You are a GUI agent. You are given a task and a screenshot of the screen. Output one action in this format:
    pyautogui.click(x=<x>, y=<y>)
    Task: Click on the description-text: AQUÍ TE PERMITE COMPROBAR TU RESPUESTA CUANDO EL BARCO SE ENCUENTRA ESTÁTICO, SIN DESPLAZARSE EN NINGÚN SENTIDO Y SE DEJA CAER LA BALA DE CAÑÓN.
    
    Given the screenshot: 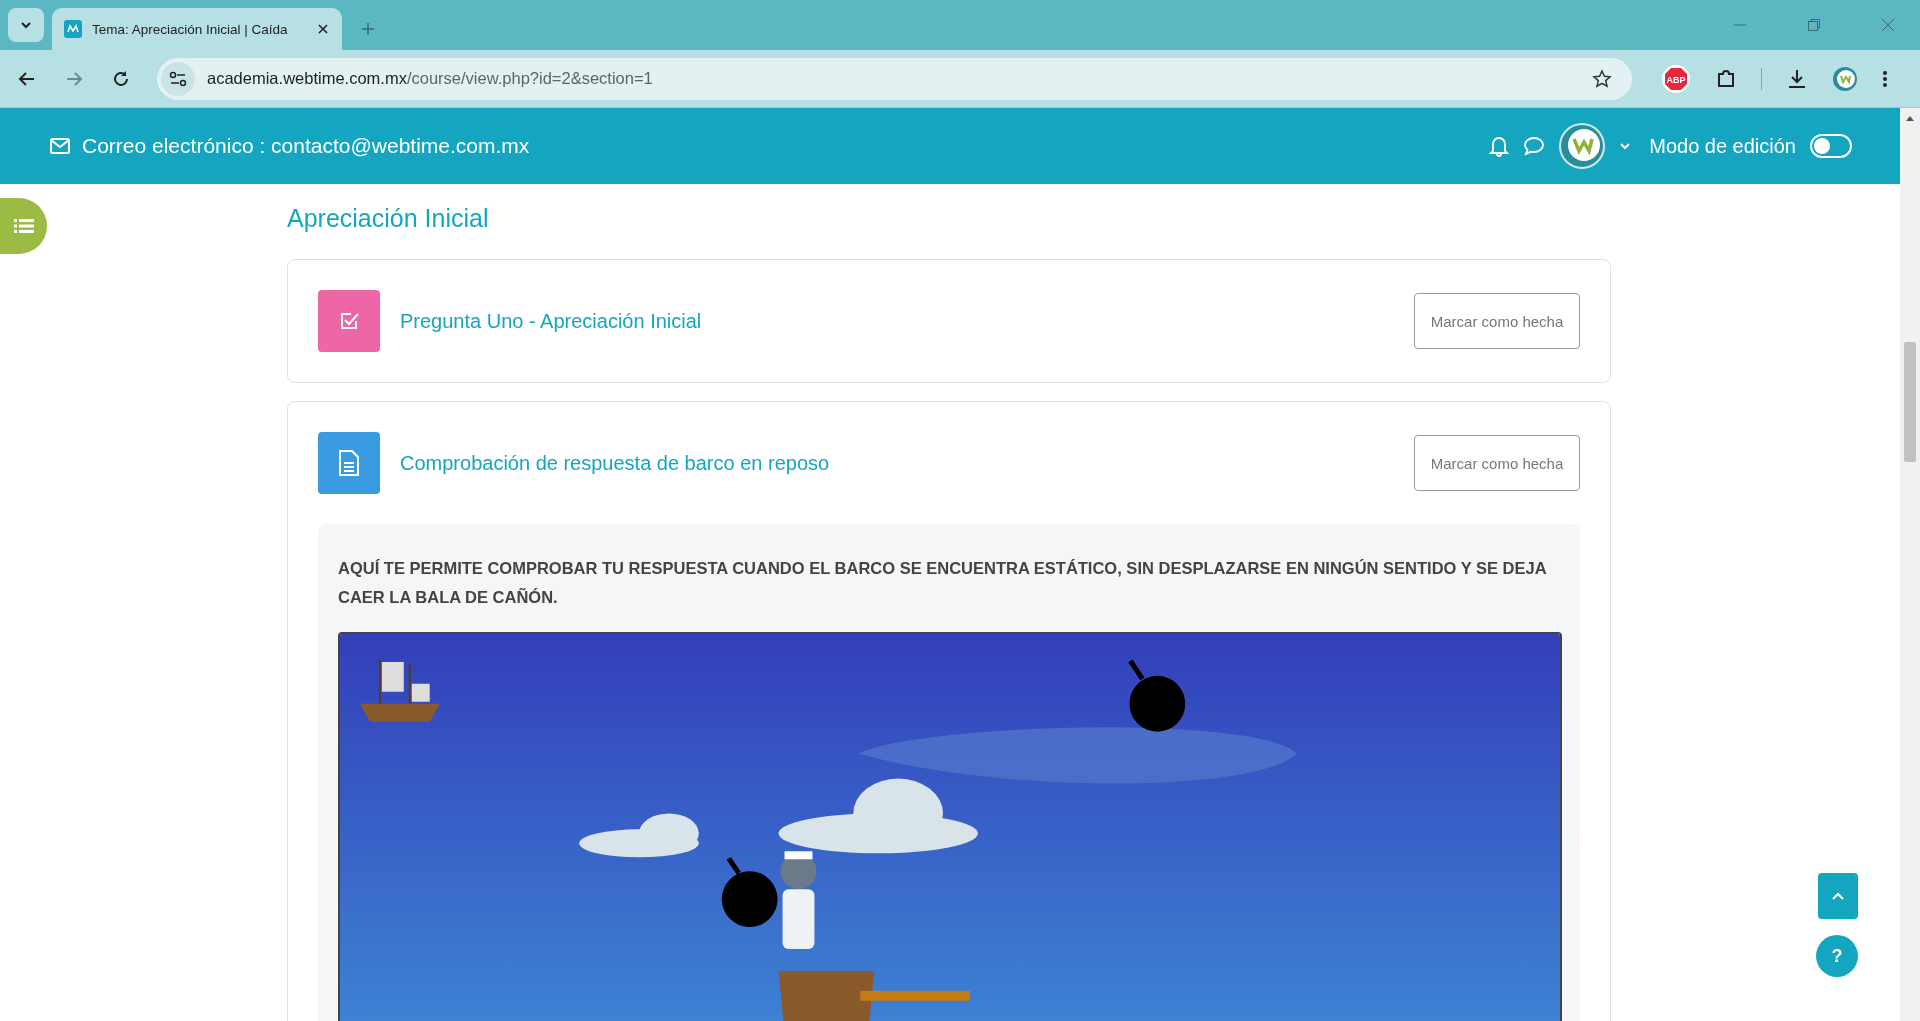 What is the action you would take?
    pyautogui.click(x=942, y=583)
    